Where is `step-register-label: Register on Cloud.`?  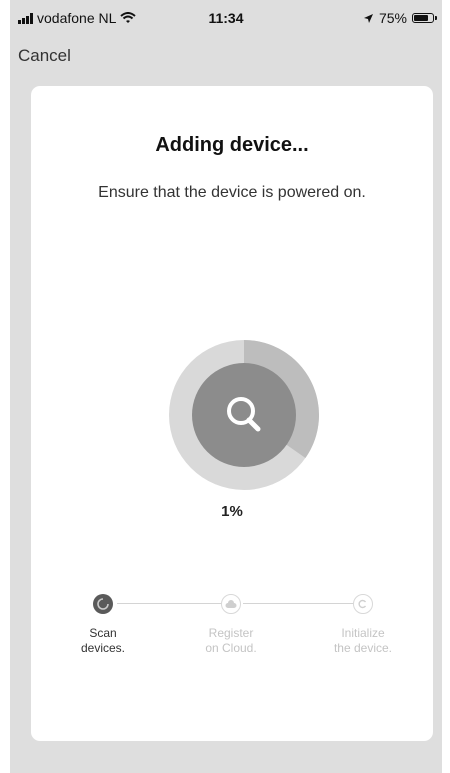
step-register-label: Register on Cloud. is located at coordinates (231, 640).